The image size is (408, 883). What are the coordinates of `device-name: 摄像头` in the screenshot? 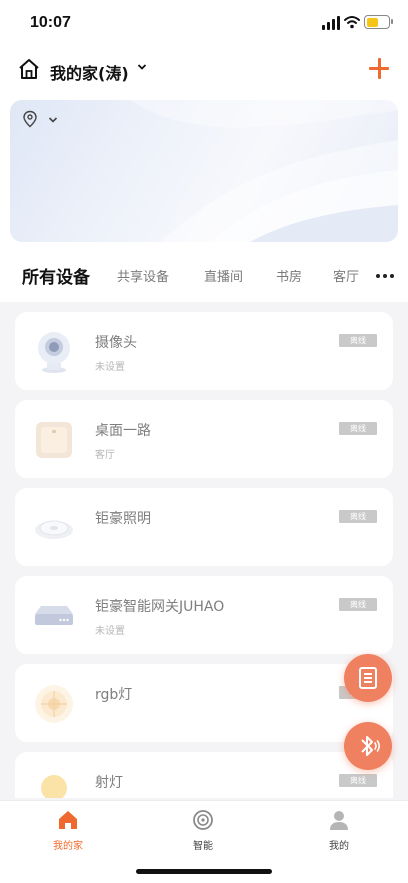 It's located at (116, 343).